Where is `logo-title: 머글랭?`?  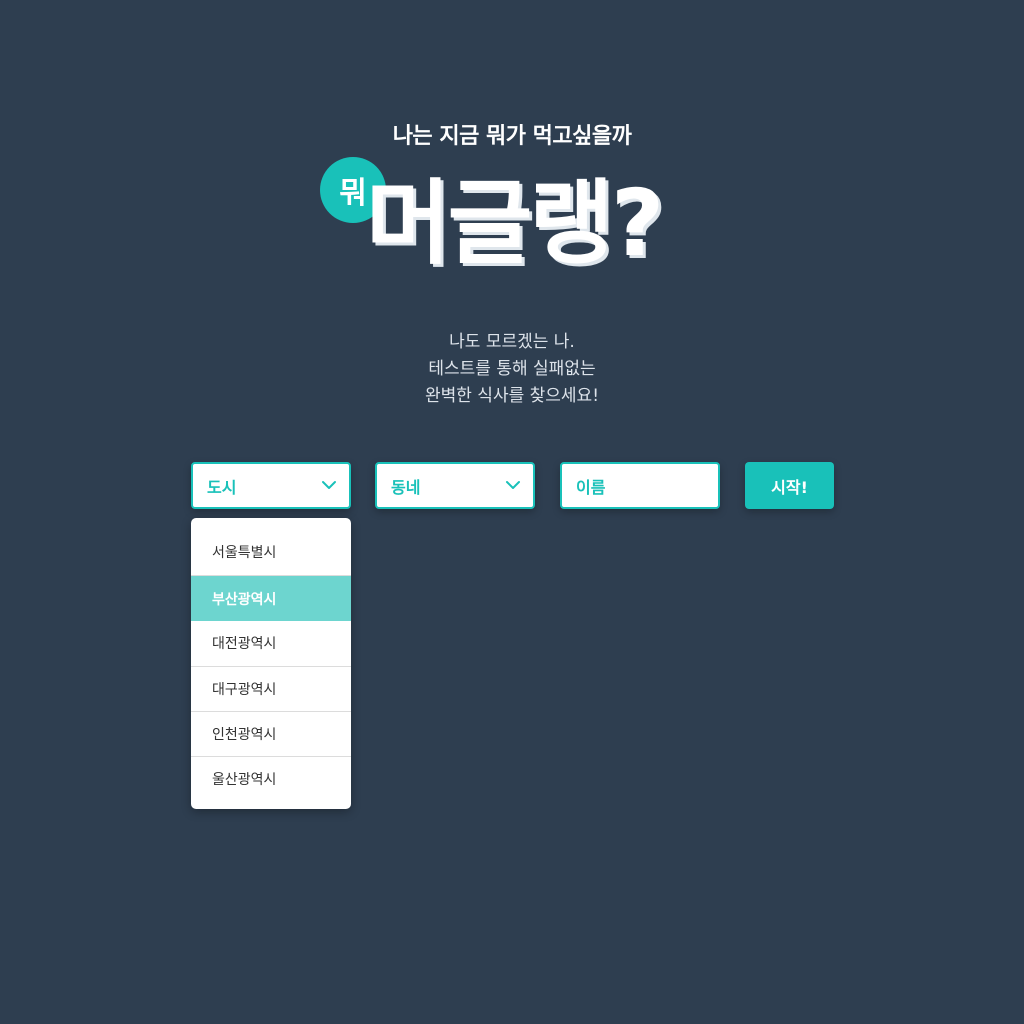
logo-title: 머글랭? is located at coordinates (515, 223).